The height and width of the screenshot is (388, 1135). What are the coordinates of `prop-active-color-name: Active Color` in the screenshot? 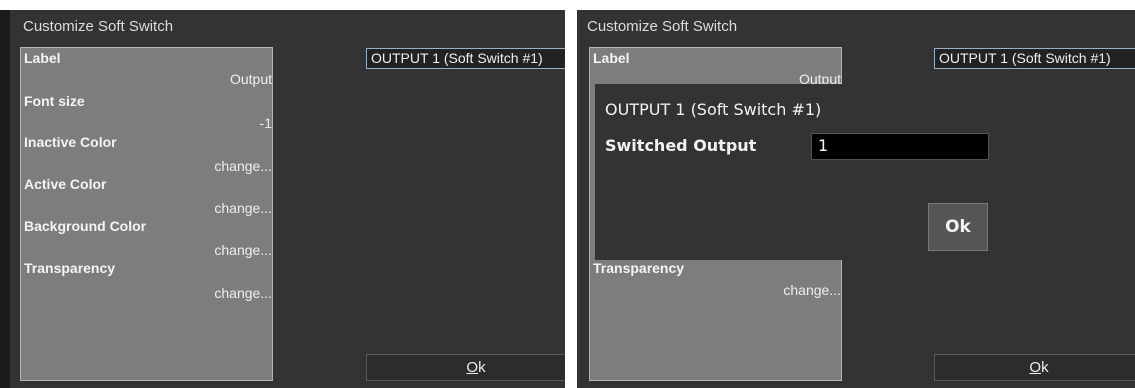 It's located at (65, 184).